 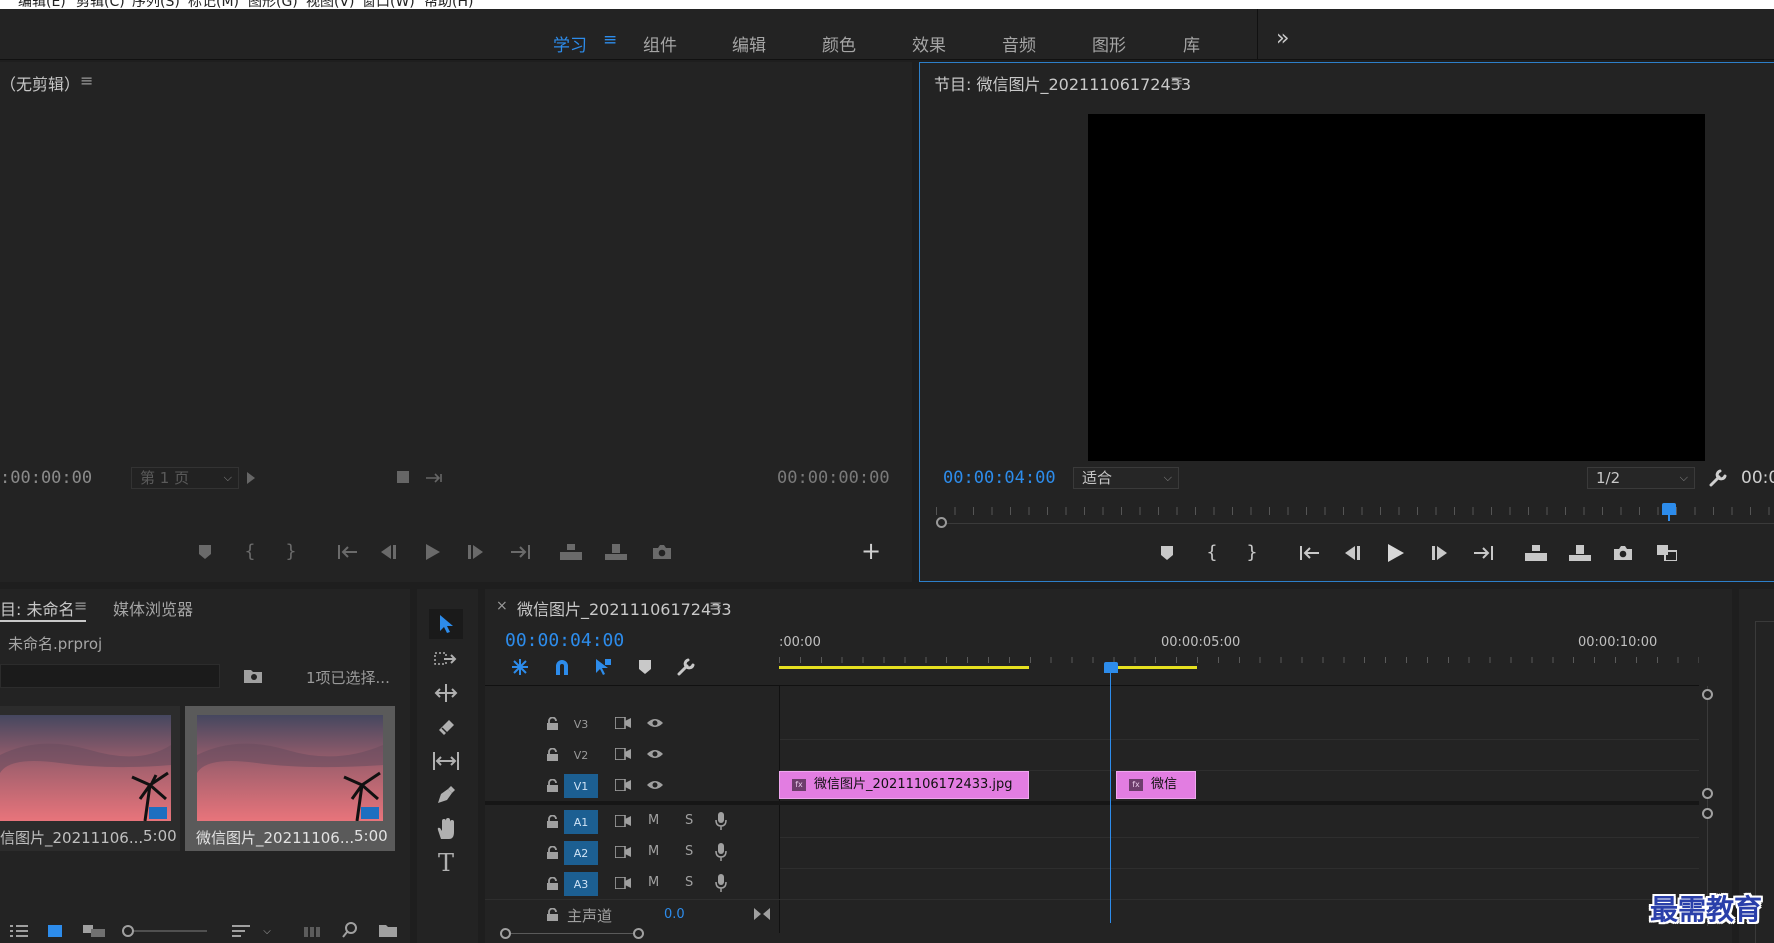 What do you see at coordinates (581, 724) in the screenshot?
I see `track-target-v3: V3` at bounding box center [581, 724].